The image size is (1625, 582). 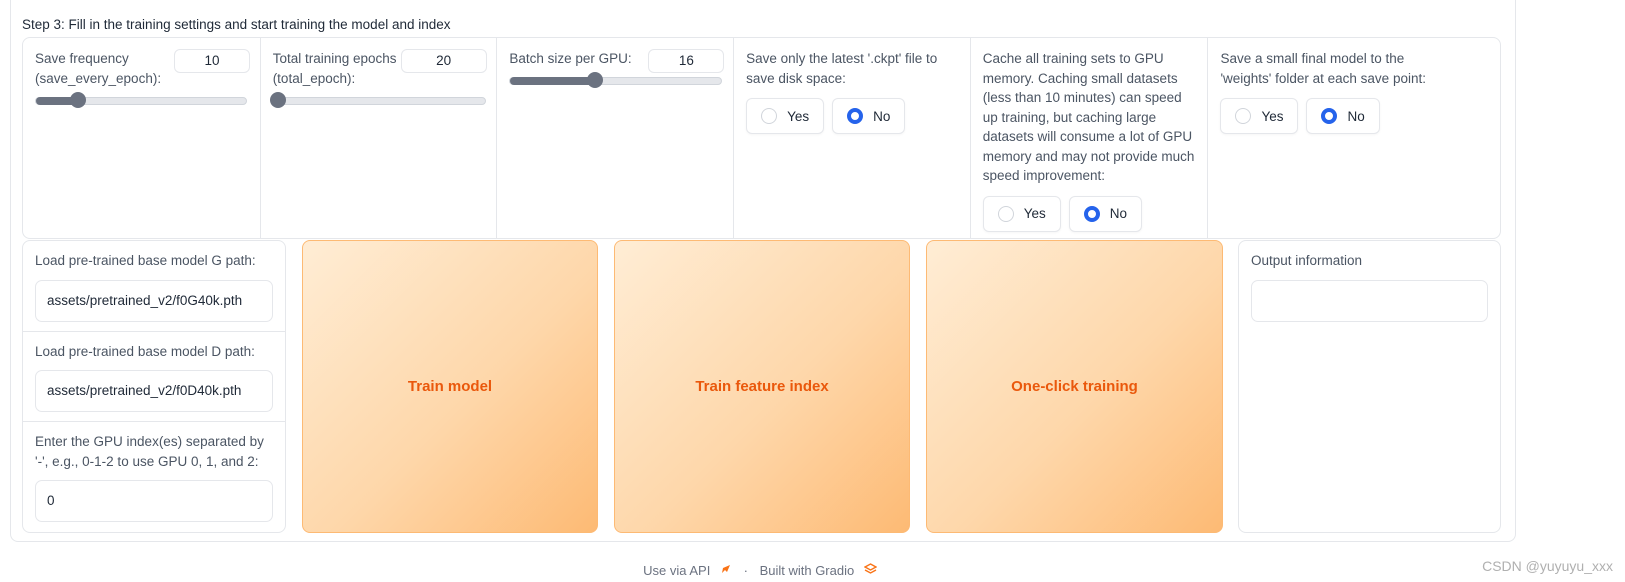 I want to click on gradio-logo-icon, so click(x=870, y=570).